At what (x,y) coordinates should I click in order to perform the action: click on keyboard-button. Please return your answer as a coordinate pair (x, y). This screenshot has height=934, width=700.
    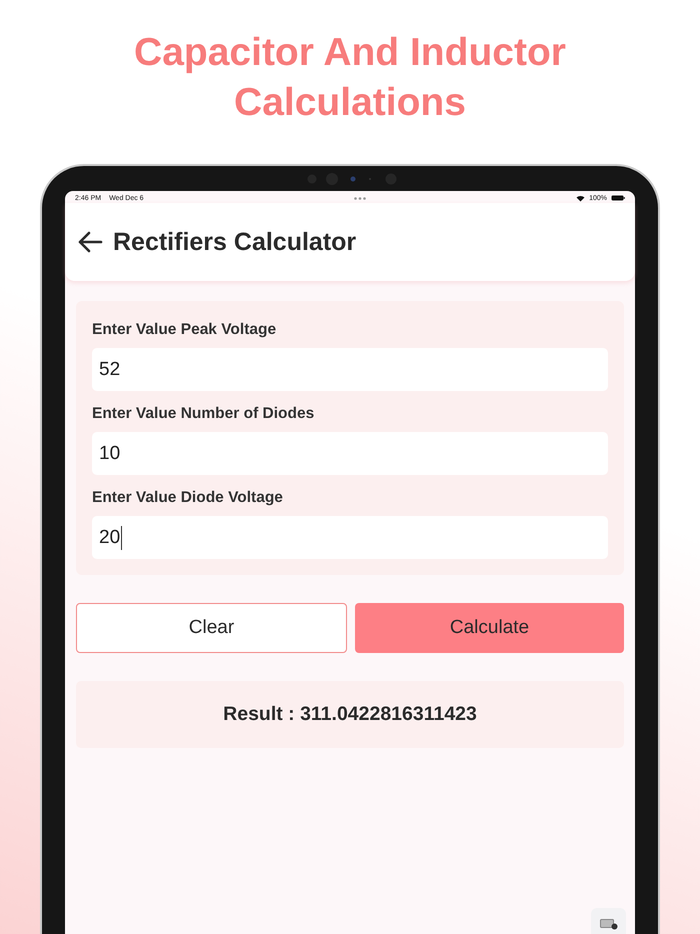
    Looking at the image, I should click on (608, 921).